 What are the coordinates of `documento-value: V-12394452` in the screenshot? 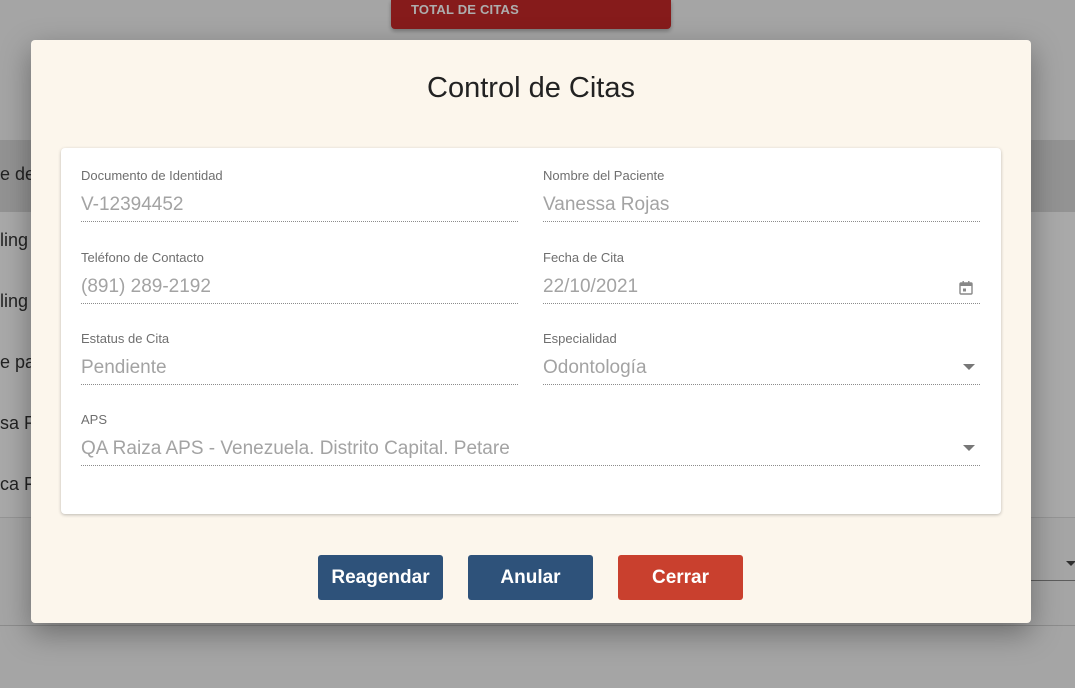 It's located at (132, 205).